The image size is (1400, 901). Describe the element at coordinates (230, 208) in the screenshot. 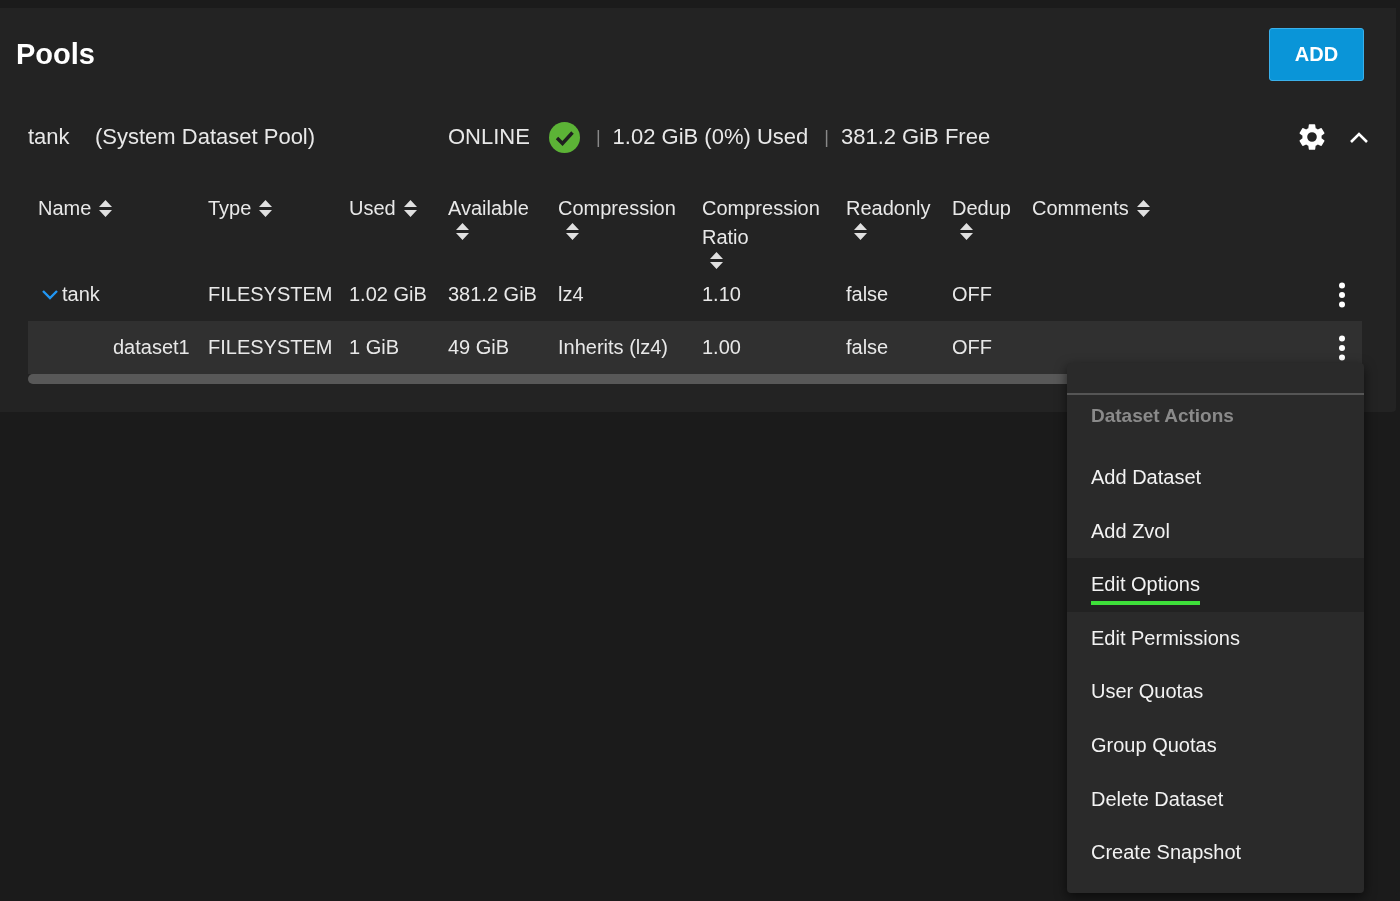

I see `column-header: Type` at that location.